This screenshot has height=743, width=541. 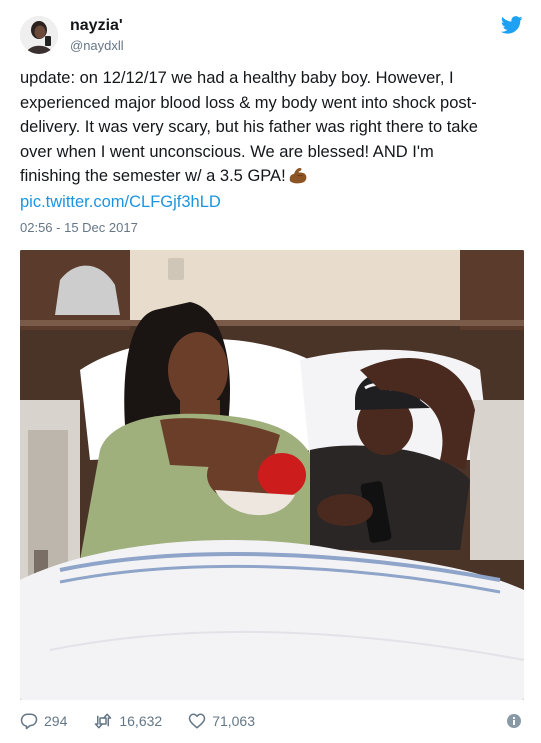 I want to click on display-name: nayzia', so click(x=96, y=26).